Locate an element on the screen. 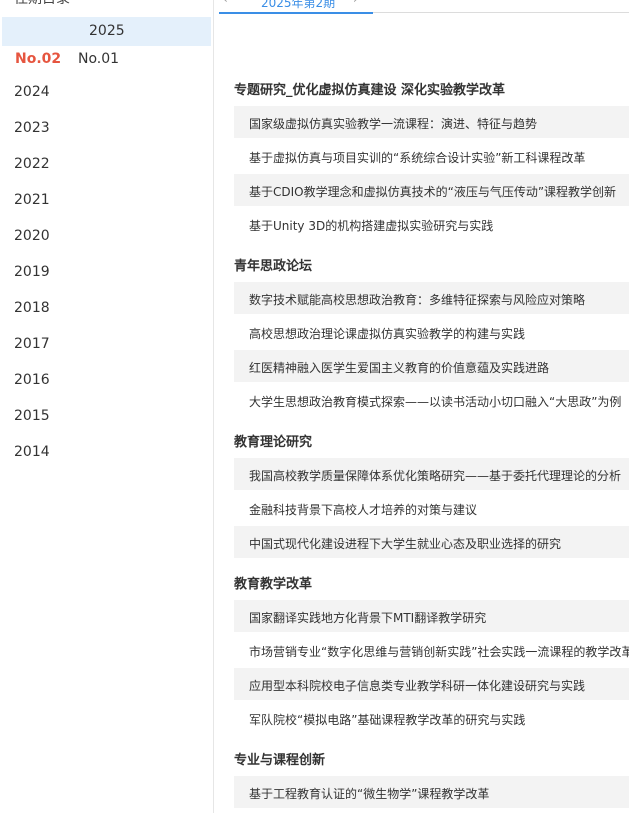  article-title: 市场营销专业“数字化思维与营销创新实践”社会实践一流课程的教学改革 is located at coordinates (439, 652).